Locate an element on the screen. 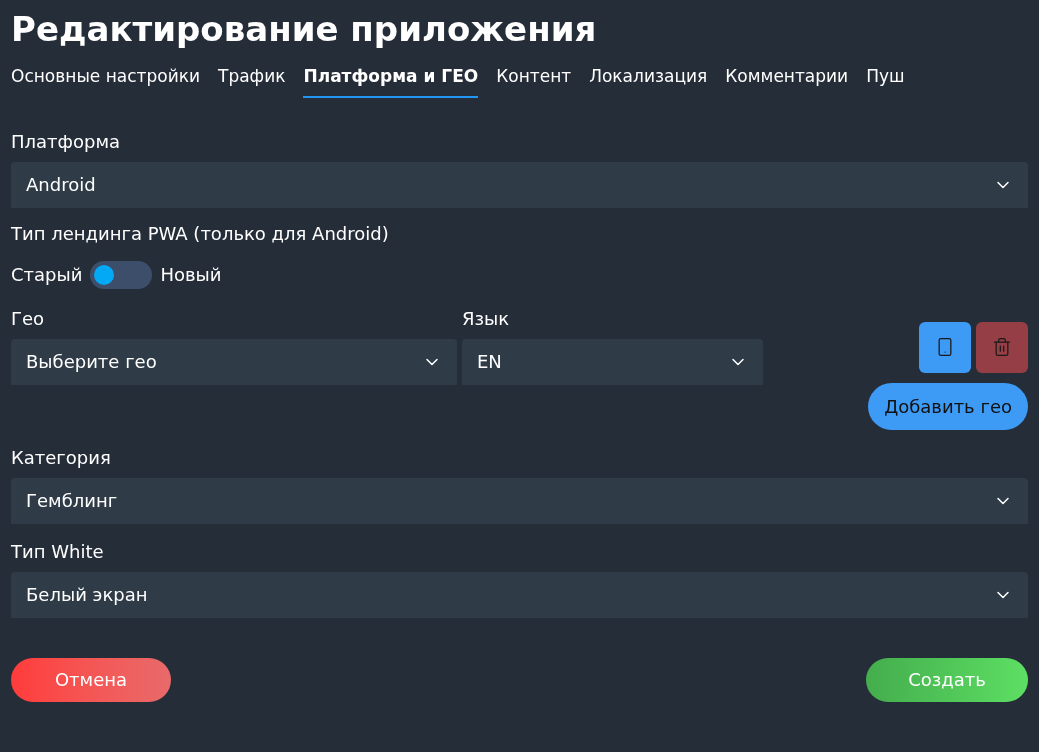 The height and width of the screenshot is (752, 1039). tab: Комментарии is located at coordinates (787, 81).